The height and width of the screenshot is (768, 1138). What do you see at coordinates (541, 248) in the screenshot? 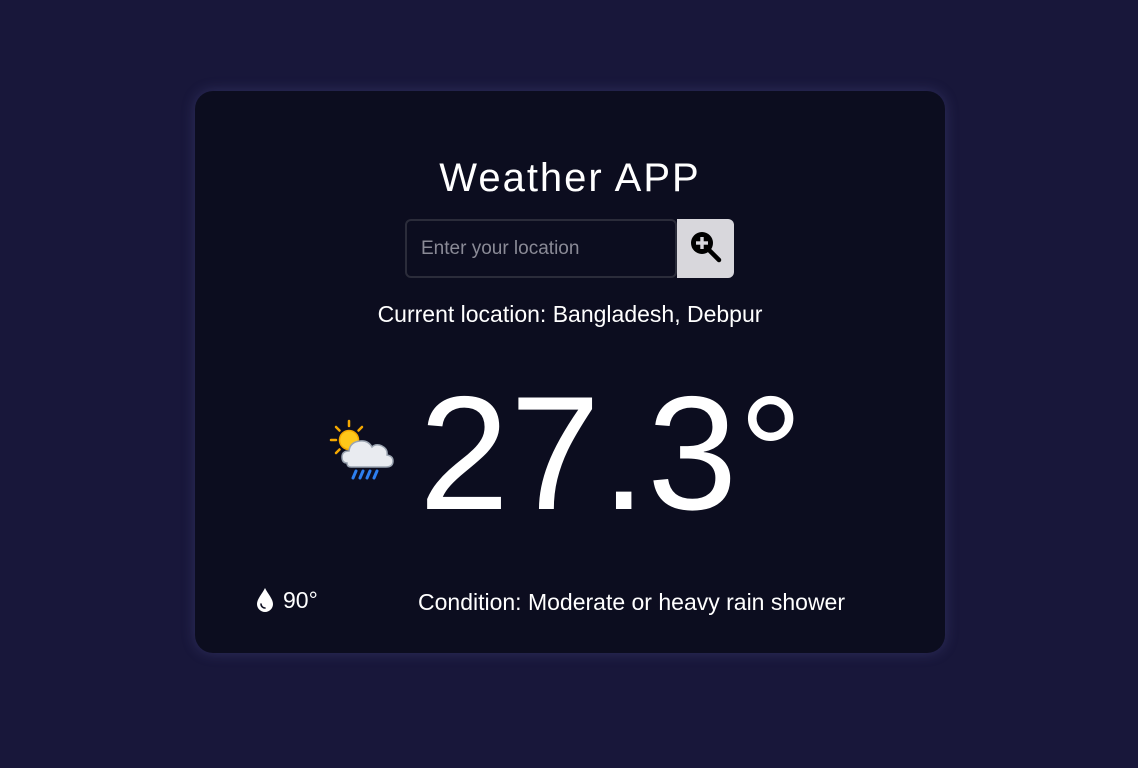
I see `location-search-input` at bounding box center [541, 248].